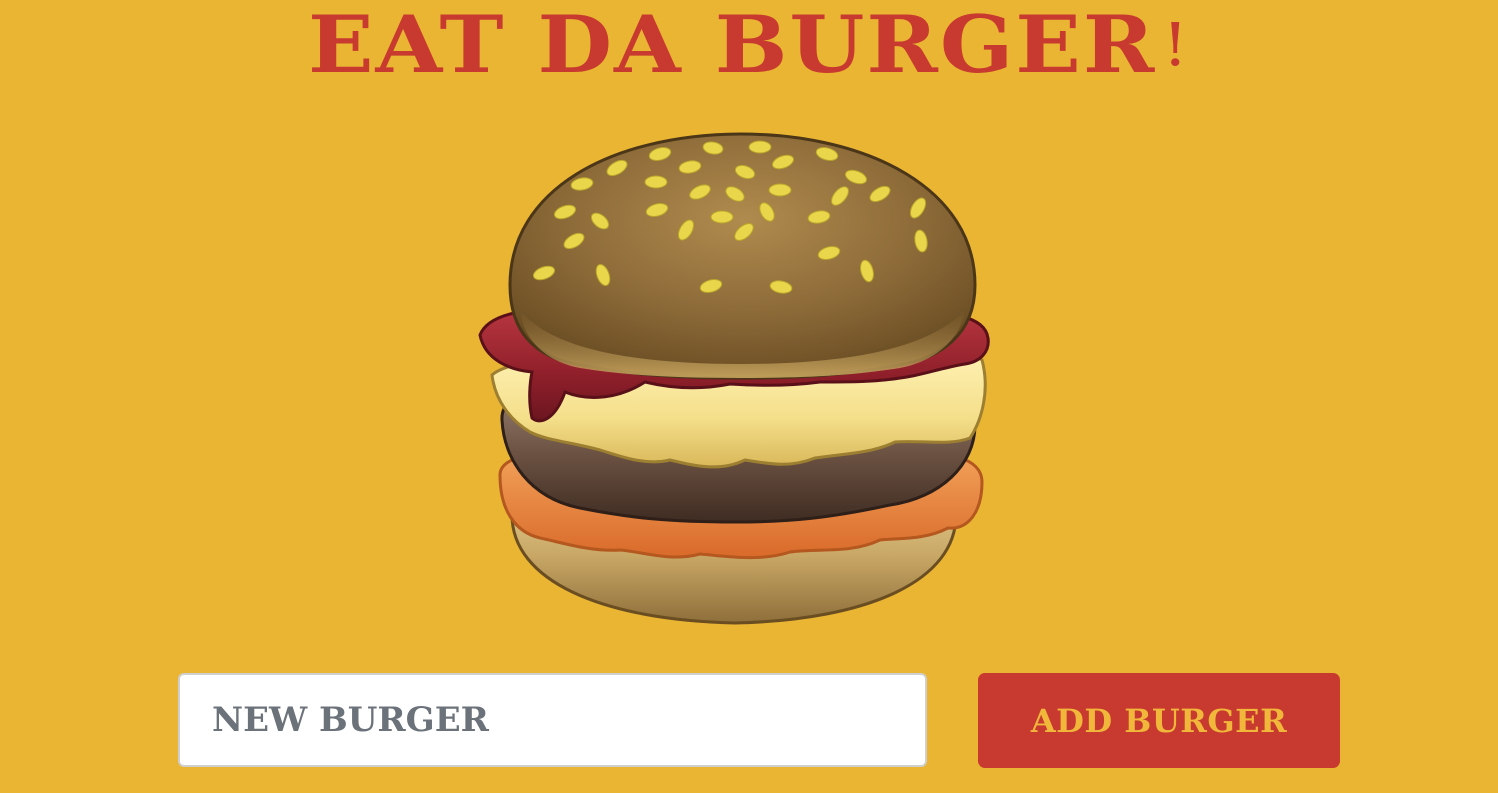  What do you see at coordinates (1176, 45) in the screenshot?
I see `page-title-exclamation: !` at bounding box center [1176, 45].